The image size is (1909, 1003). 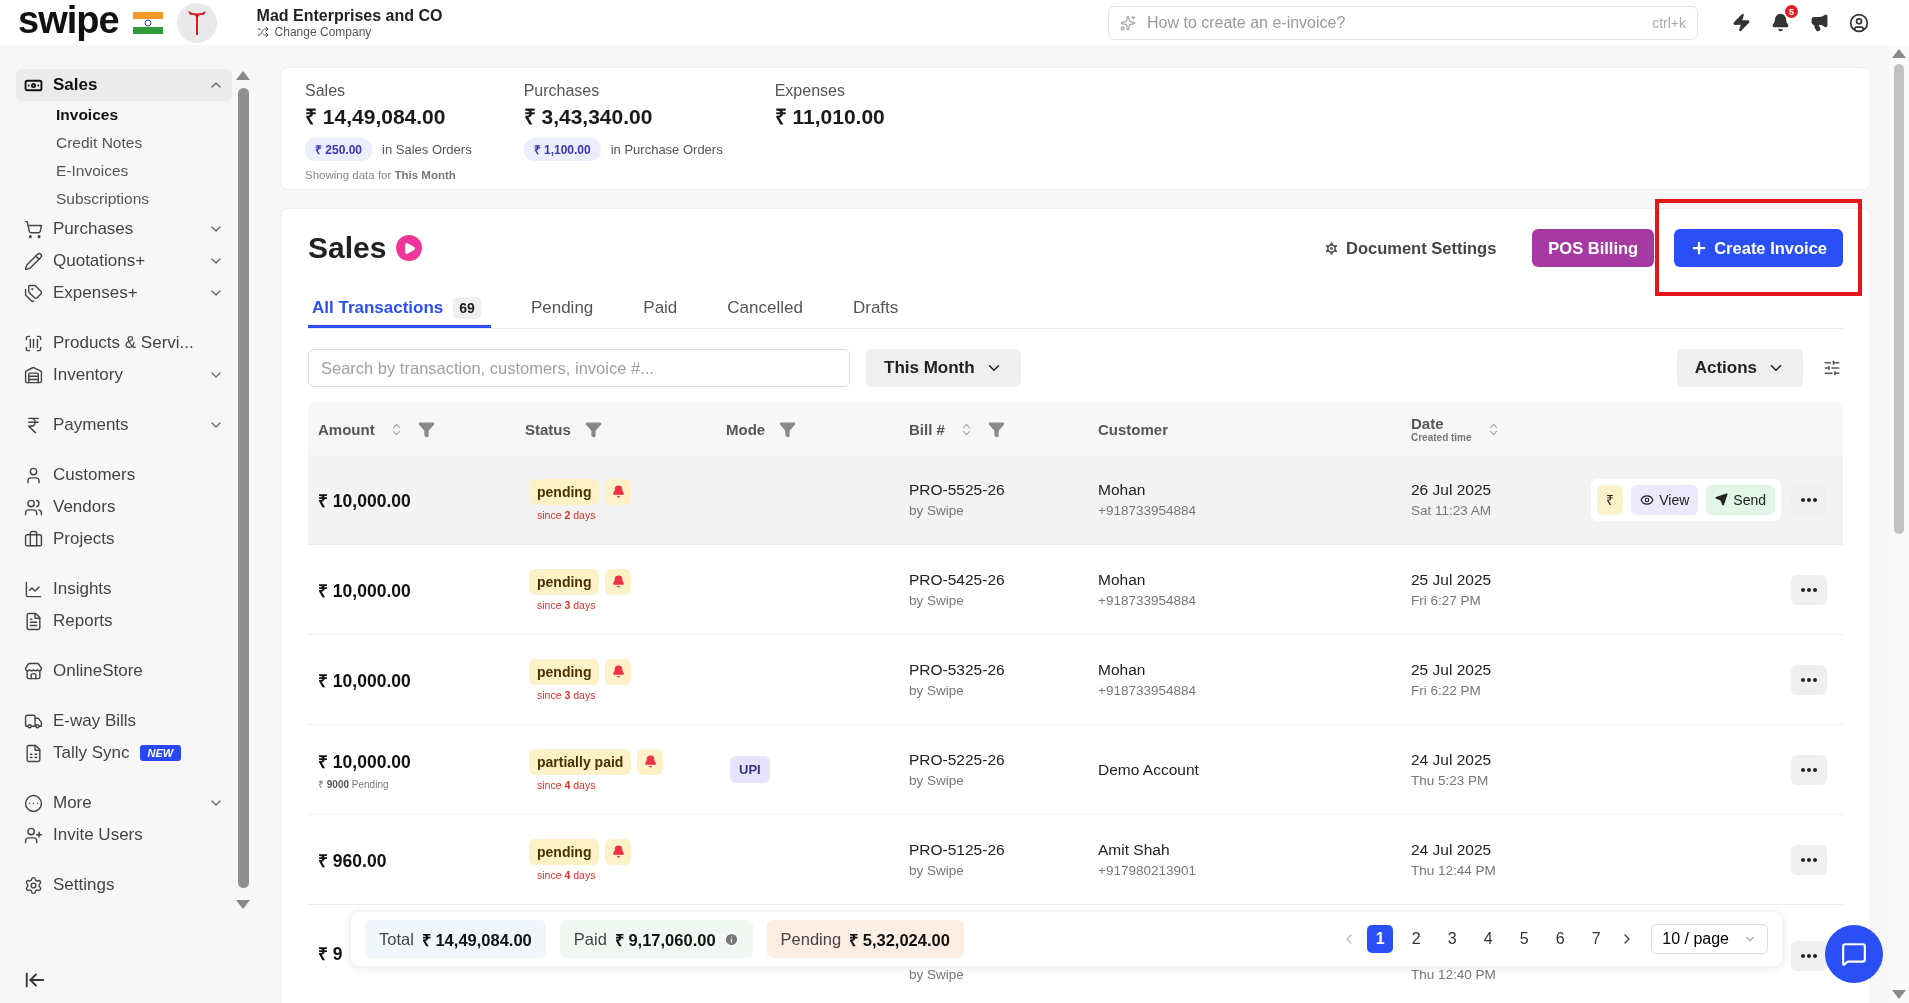 What do you see at coordinates (1524, 939) in the screenshot?
I see `page-button: 5` at bounding box center [1524, 939].